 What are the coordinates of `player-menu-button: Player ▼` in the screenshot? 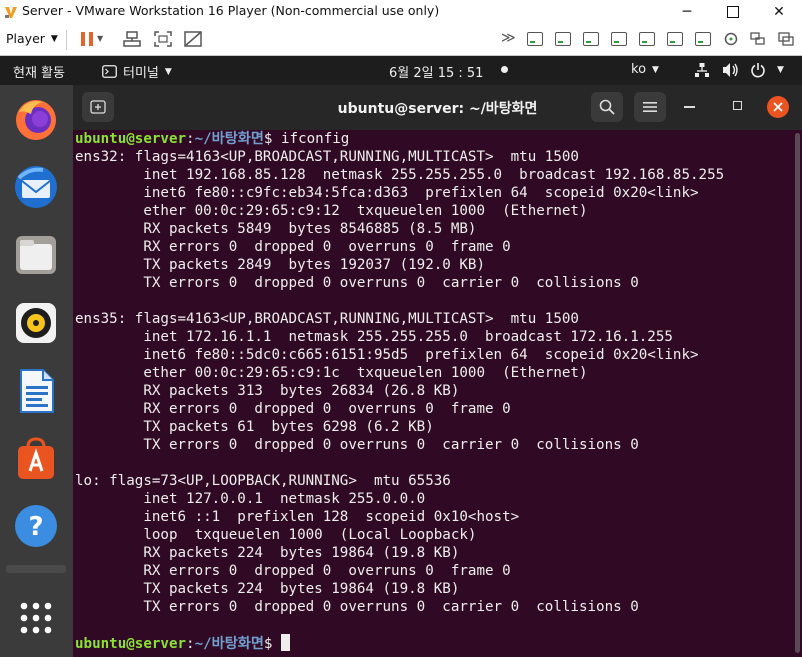 It's located at (32, 38).